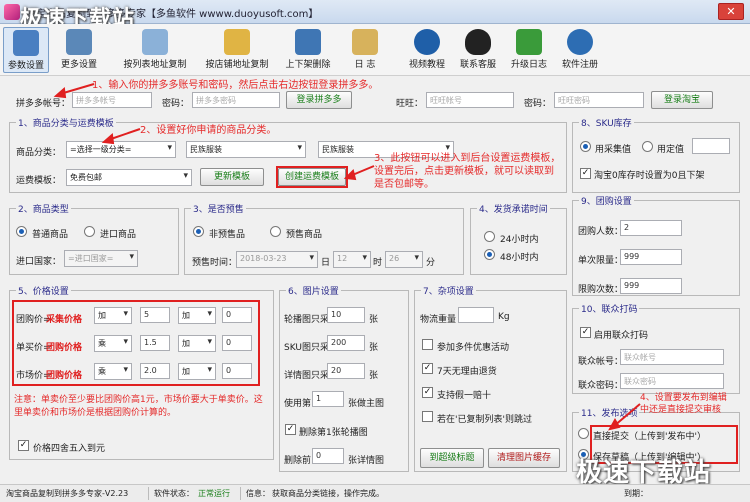 The width and height of the screenshot is (750, 502). What do you see at coordinates (214, 493) in the screenshot?
I see `status-state-value: 正常运行` at bounding box center [214, 493].